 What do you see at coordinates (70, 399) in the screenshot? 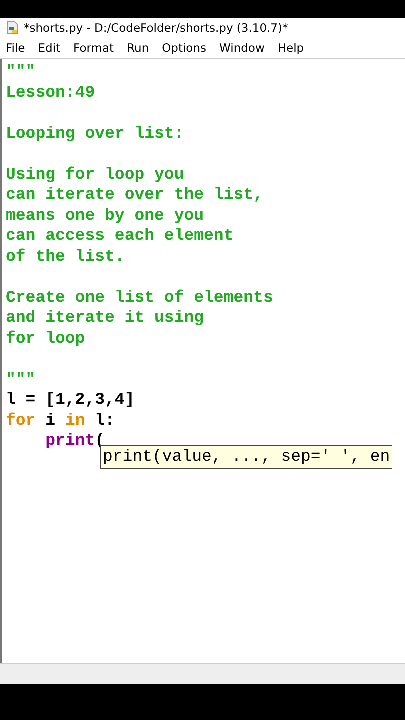
I see `code-token: l = [1,2,3,4]` at bounding box center [70, 399].